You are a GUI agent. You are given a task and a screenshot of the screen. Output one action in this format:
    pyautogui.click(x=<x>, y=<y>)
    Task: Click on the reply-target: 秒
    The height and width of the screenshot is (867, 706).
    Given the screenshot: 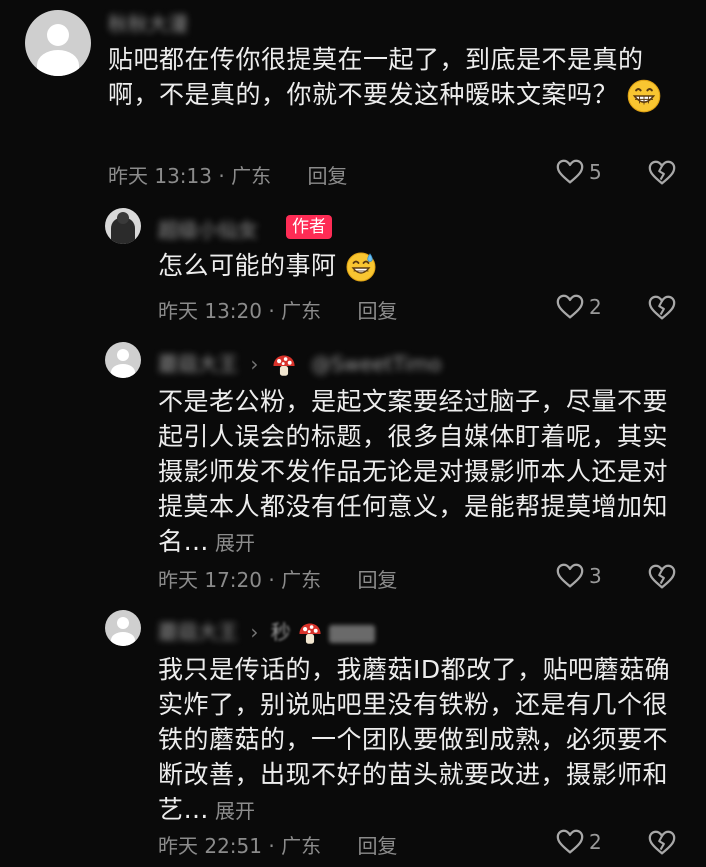 What is the action you would take?
    pyautogui.click(x=281, y=632)
    